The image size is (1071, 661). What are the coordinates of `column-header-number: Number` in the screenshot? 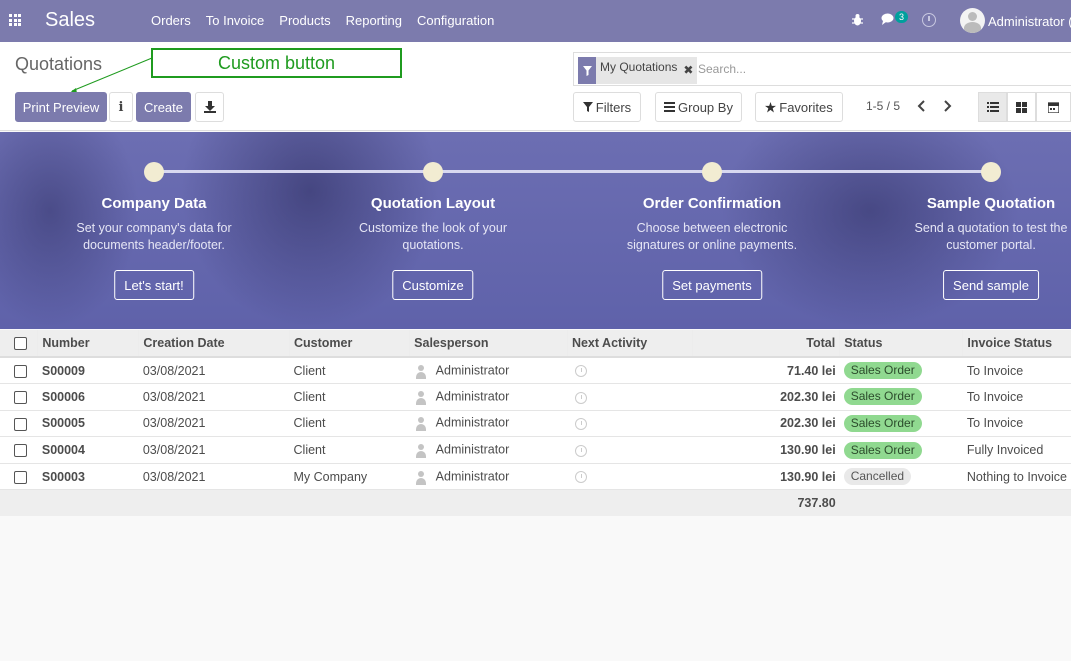 It's located at (88, 344).